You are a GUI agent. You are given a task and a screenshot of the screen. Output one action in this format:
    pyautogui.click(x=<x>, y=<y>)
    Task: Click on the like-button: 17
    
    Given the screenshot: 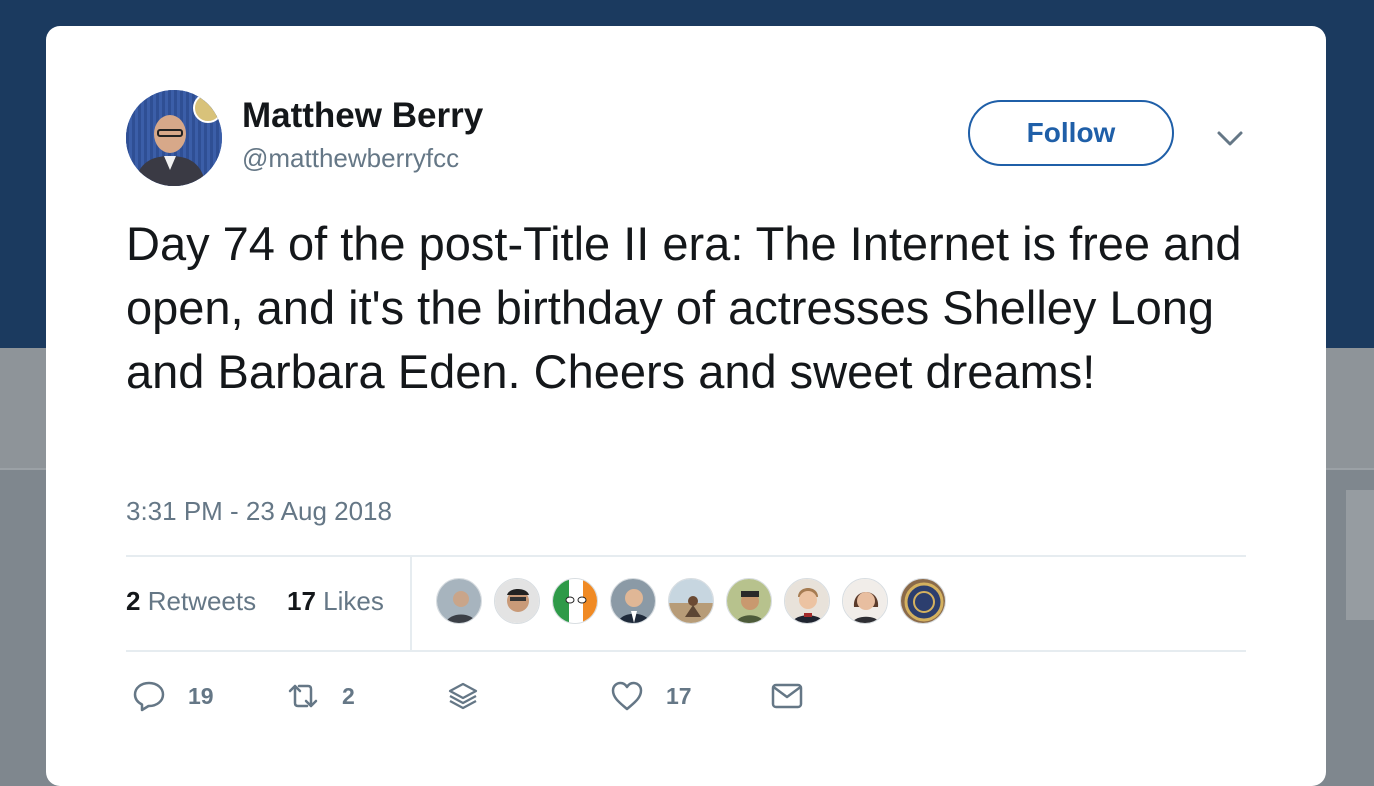 What is the action you would take?
    pyautogui.click(x=651, y=696)
    